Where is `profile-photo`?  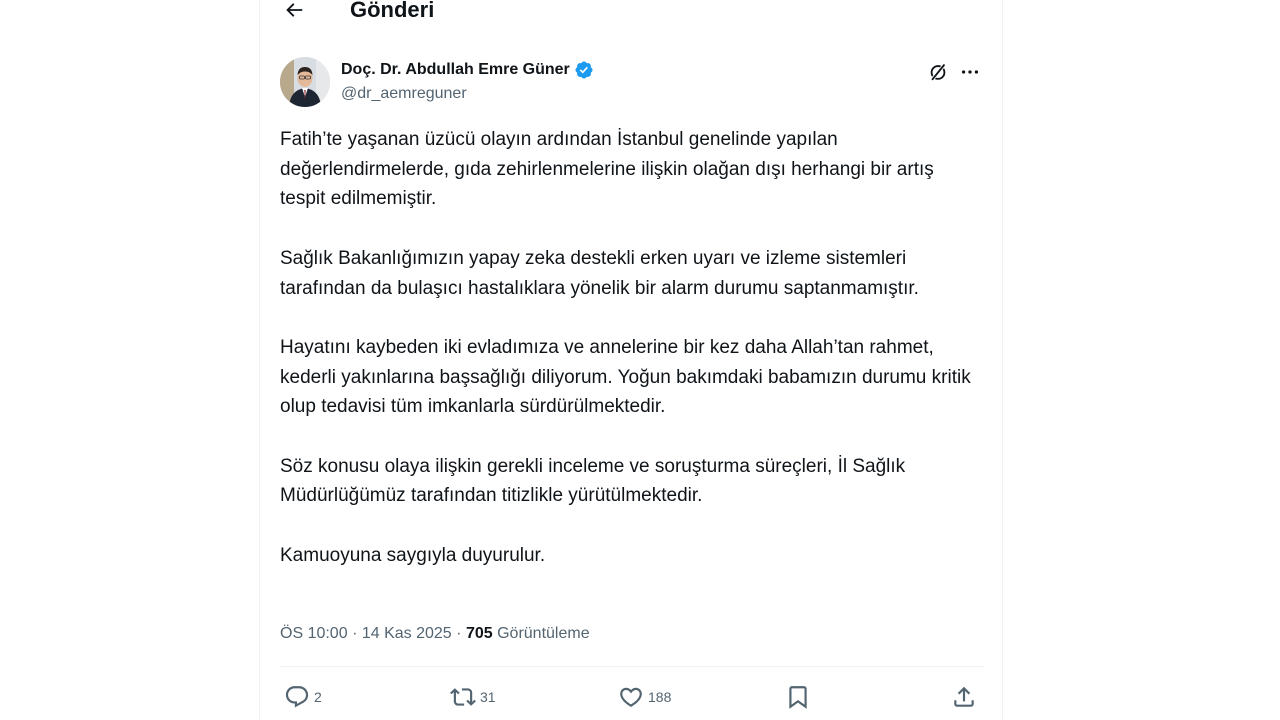 profile-photo is located at coordinates (305, 82).